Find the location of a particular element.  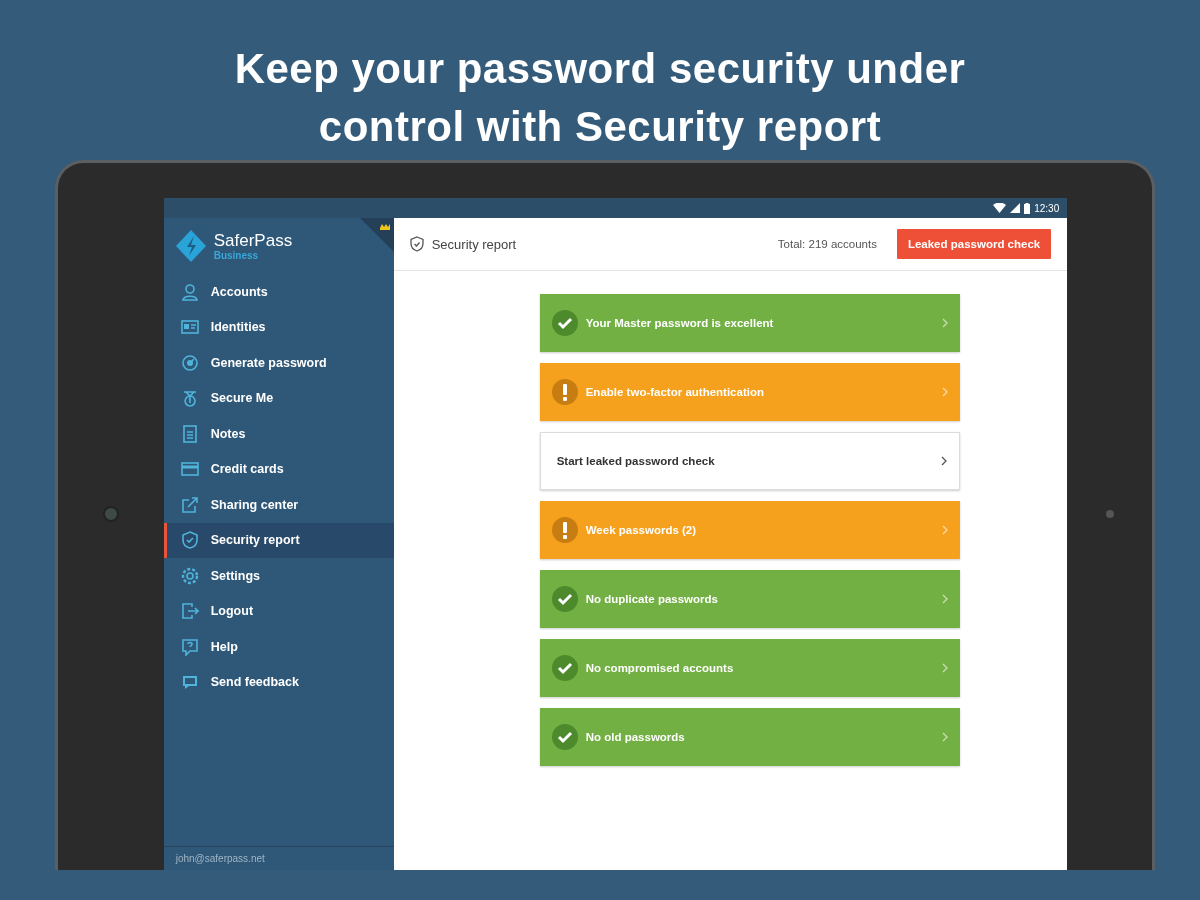

sidebar-item: Logout is located at coordinates (278, 611).